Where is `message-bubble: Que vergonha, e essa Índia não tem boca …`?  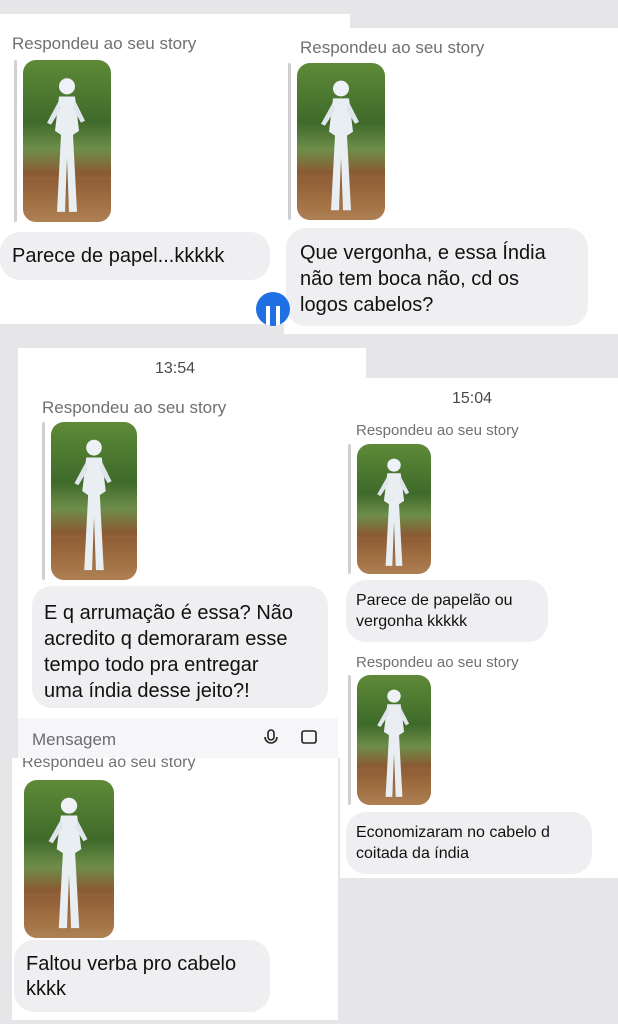 message-bubble: Que vergonha, e essa Índia não tem boca … is located at coordinates (437, 277).